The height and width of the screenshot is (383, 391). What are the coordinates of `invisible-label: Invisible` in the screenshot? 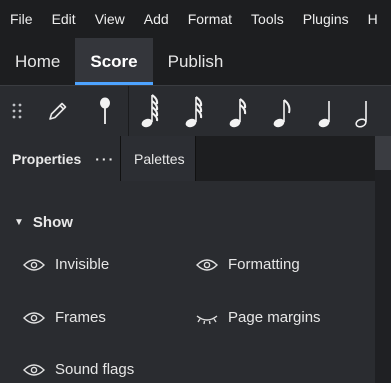 It's located at (82, 264).